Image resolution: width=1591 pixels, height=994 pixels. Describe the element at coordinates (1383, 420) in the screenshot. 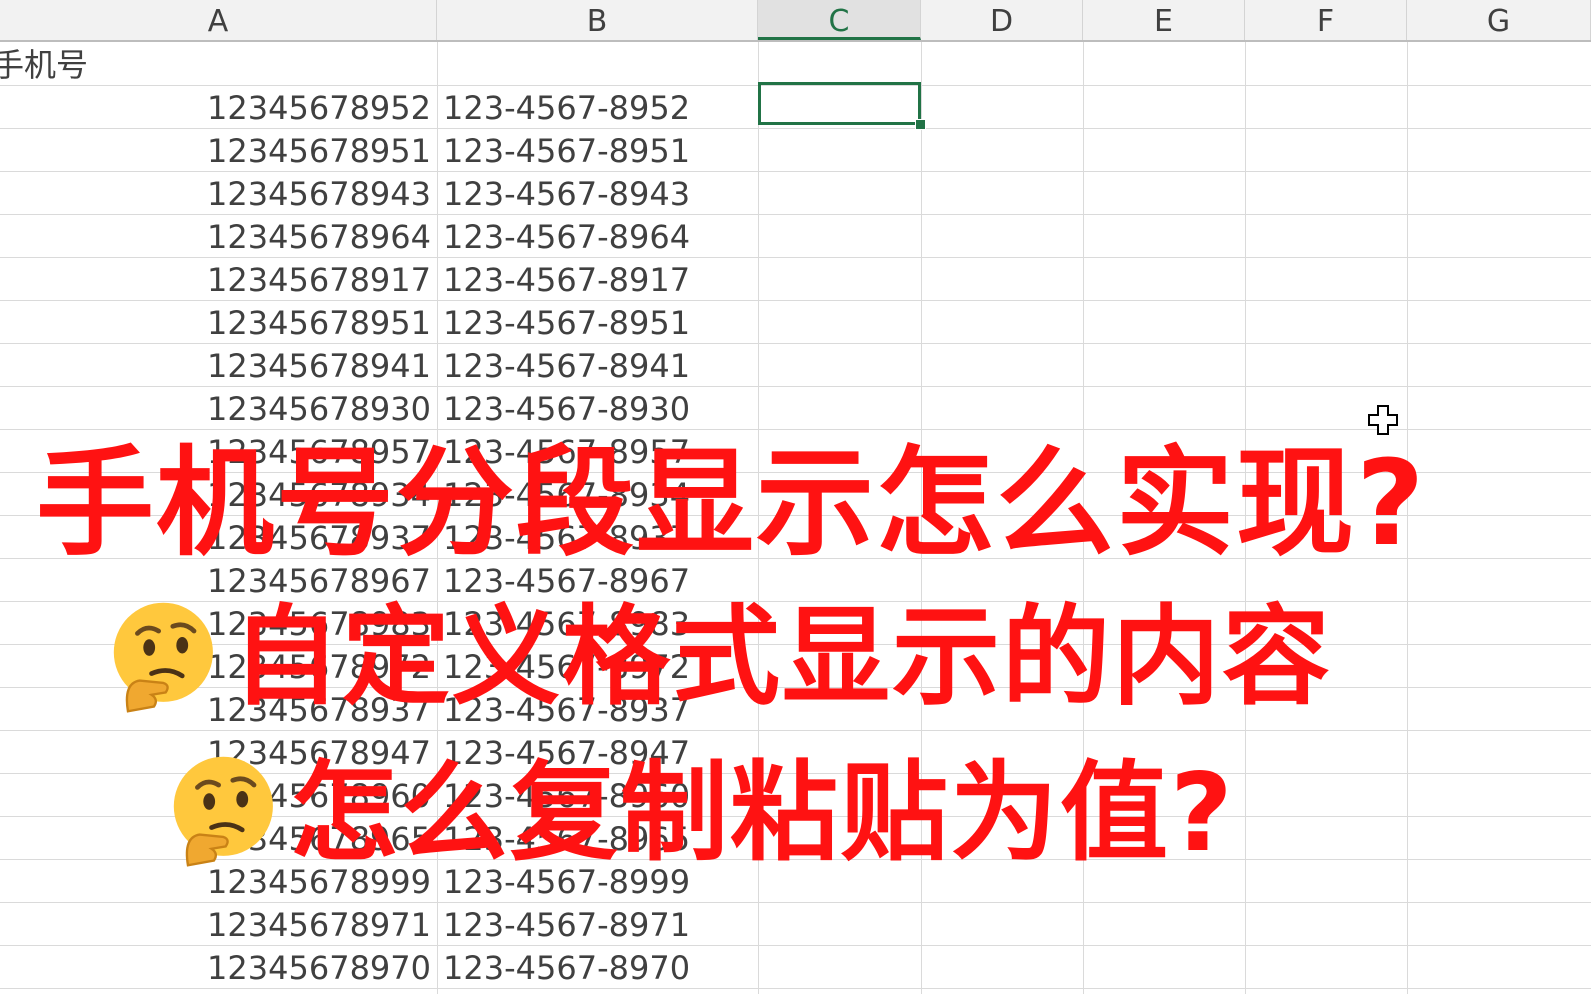

I see `cell-select-cursor-icon` at that location.